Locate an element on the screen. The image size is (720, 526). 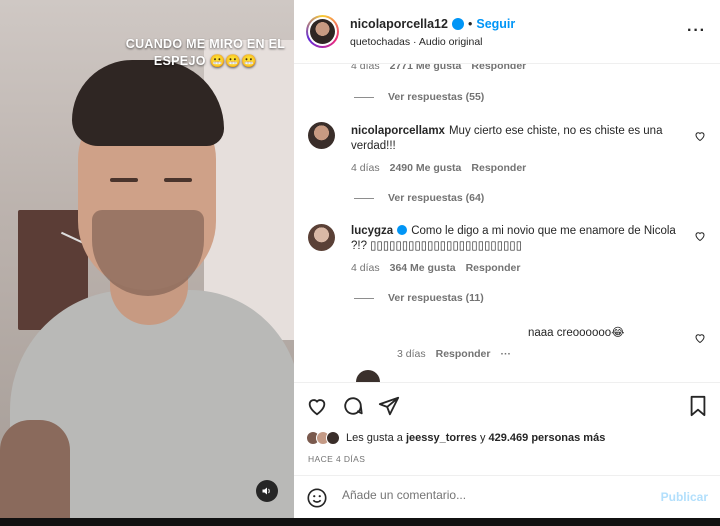
likes-count: 429.469 personas más is located at coordinates (547, 438).